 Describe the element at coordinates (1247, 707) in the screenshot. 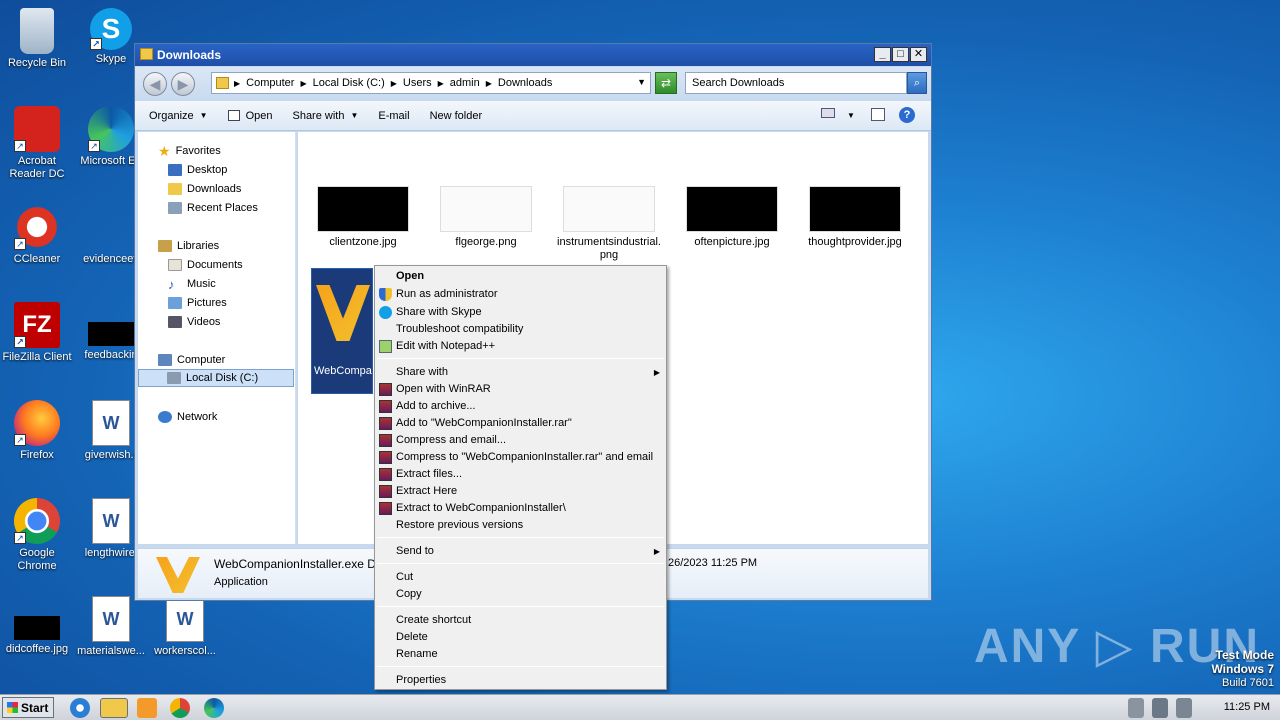

I see `taskbar-clock: 11:25 PM` at that location.